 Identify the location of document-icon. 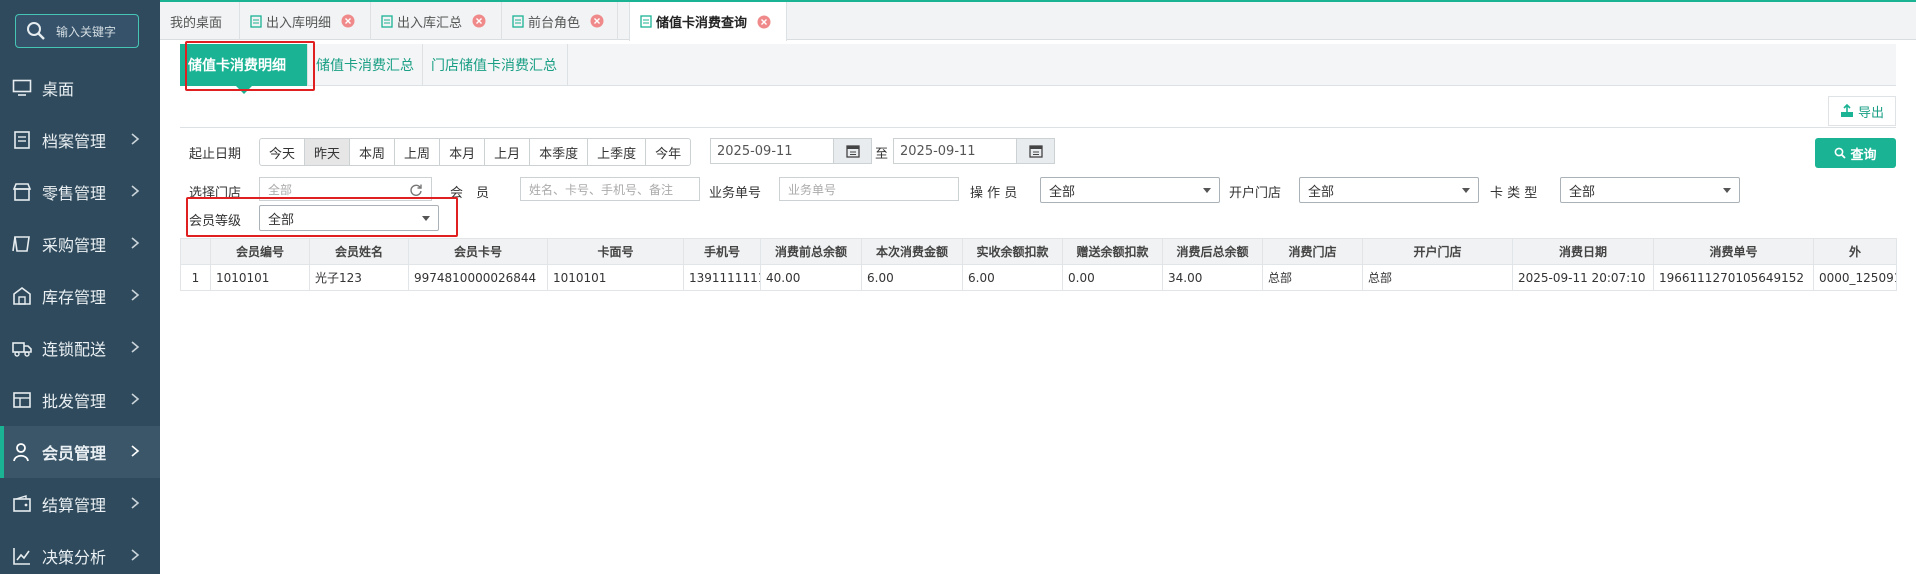
(256, 21).